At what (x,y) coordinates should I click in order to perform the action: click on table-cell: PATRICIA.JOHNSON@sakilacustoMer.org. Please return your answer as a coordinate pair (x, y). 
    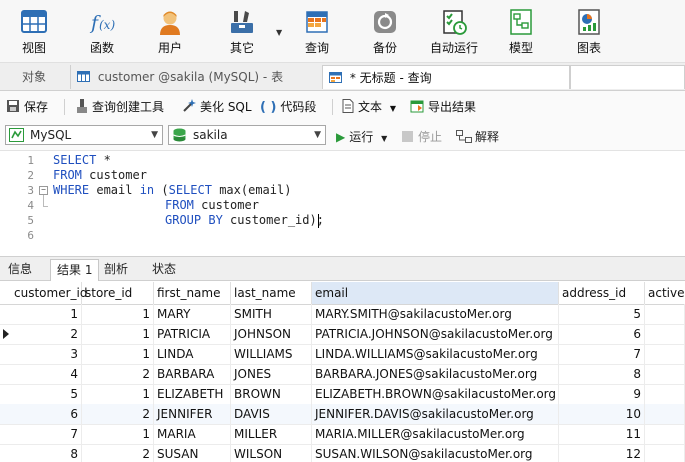
    Looking at the image, I should click on (435, 334).